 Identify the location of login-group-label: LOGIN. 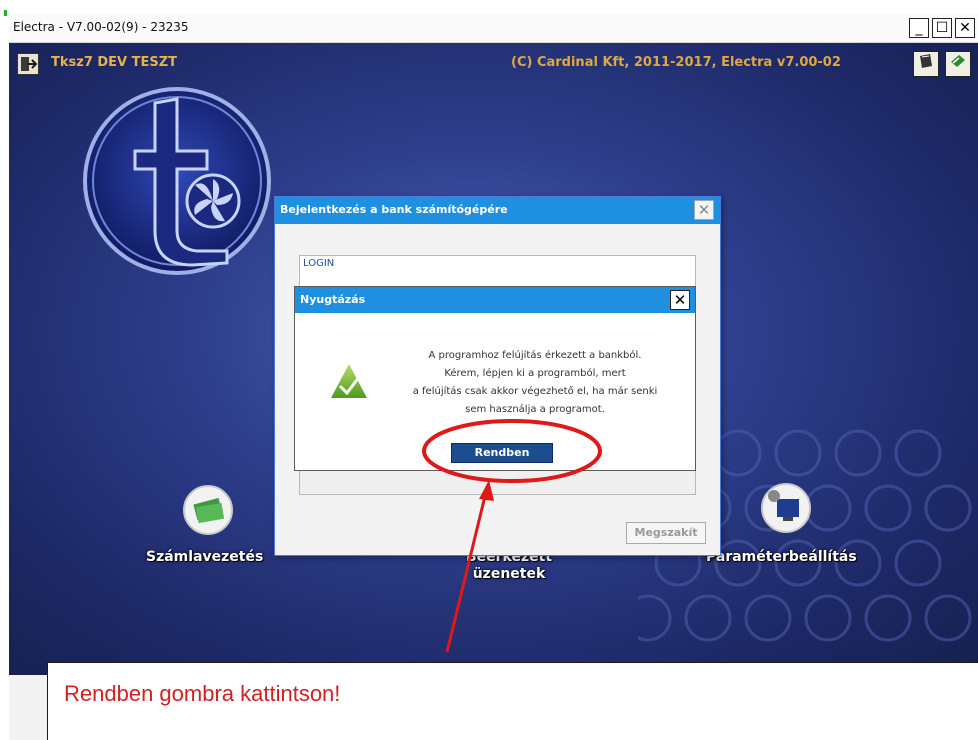
(319, 263).